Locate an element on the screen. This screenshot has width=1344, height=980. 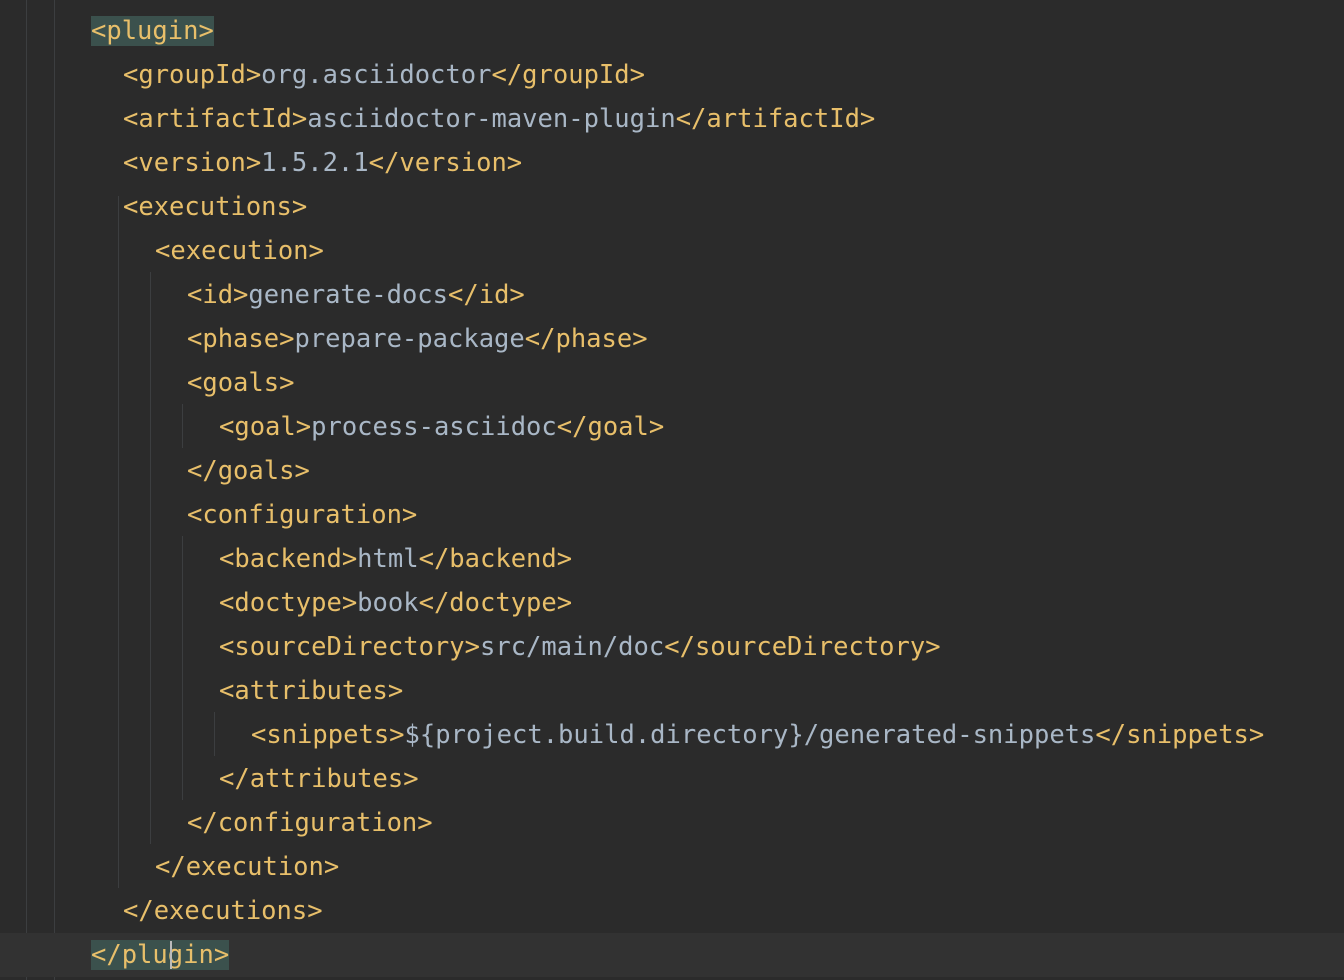
code-line: <groupId>org.asciidoctor</groupId> is located at coordinates (672, 75).